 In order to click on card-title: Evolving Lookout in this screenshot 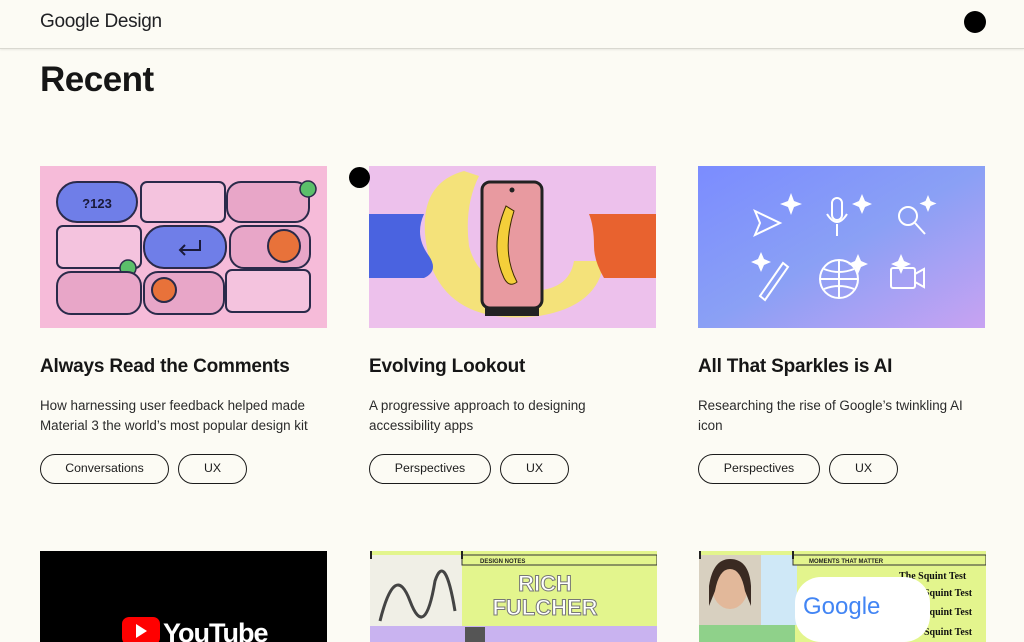, I will do `click(512, 367)`.